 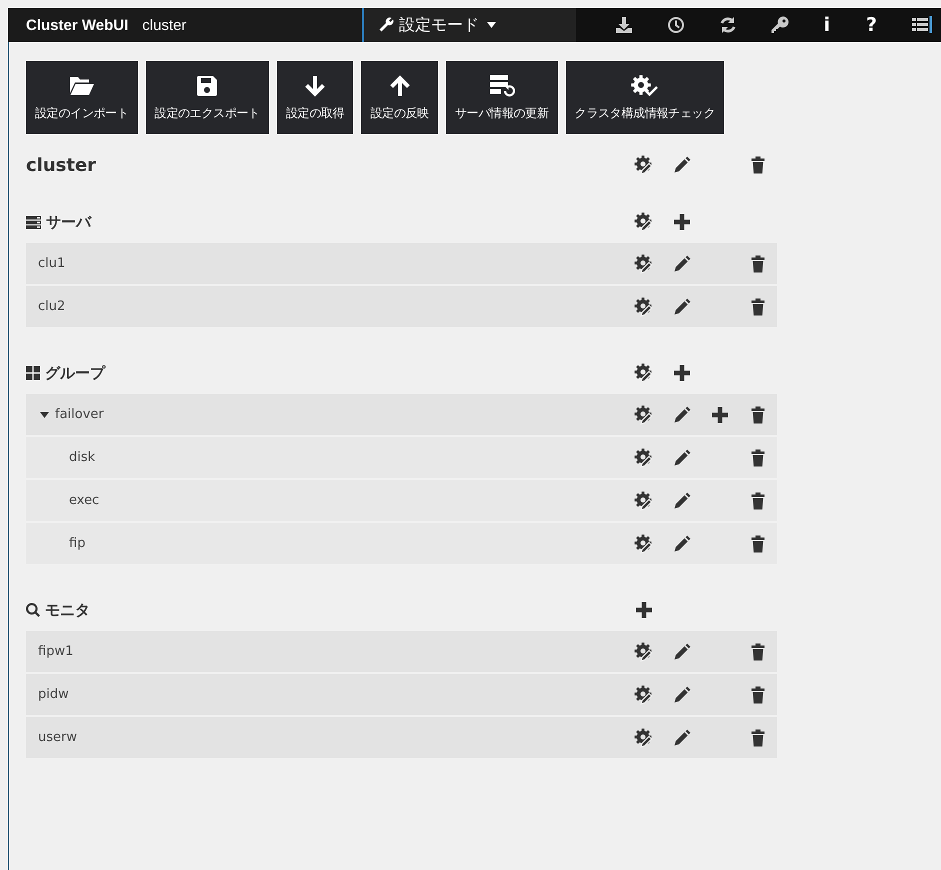 What do you see at coordinates (501, 86) in the screenshot?
I see `server-refresh-icon` at bounding box center [501, 86].